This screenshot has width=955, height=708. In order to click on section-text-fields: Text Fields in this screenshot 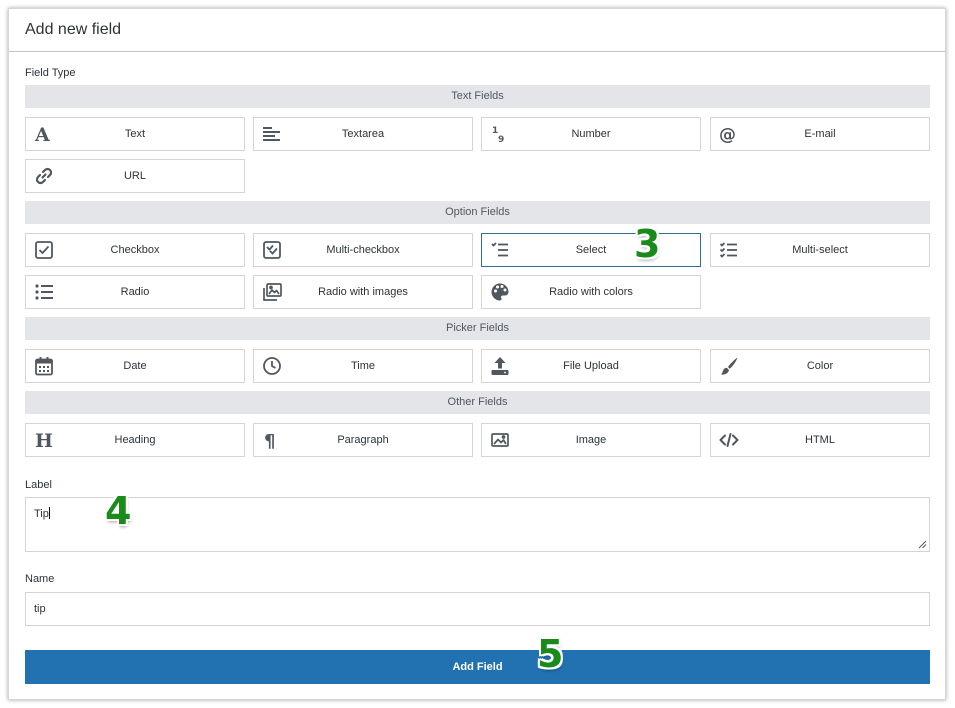, I will do `click(477, 96)`.